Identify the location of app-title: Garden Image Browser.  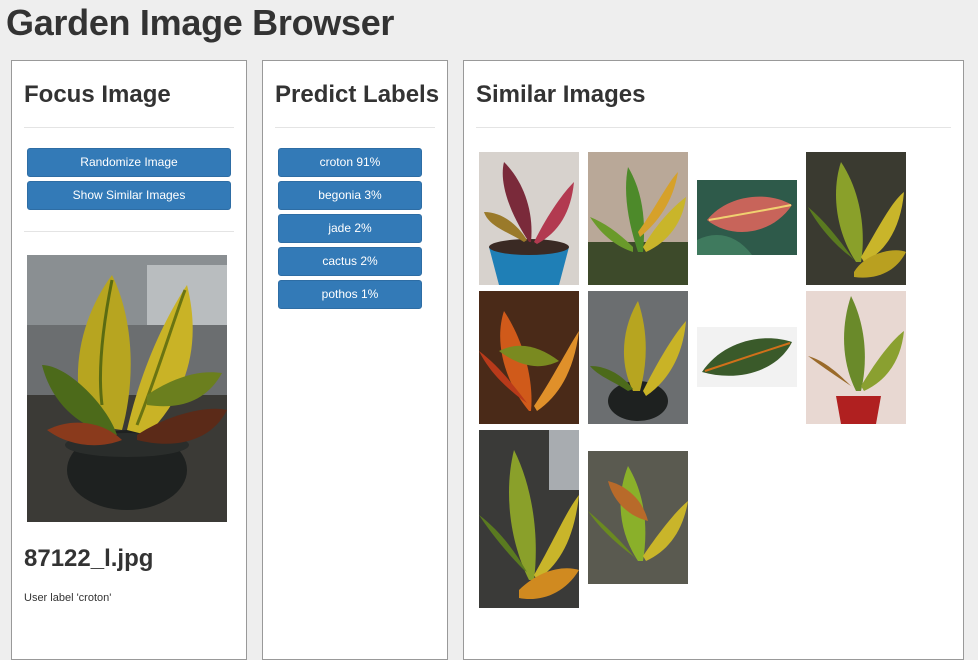
(200, 22).